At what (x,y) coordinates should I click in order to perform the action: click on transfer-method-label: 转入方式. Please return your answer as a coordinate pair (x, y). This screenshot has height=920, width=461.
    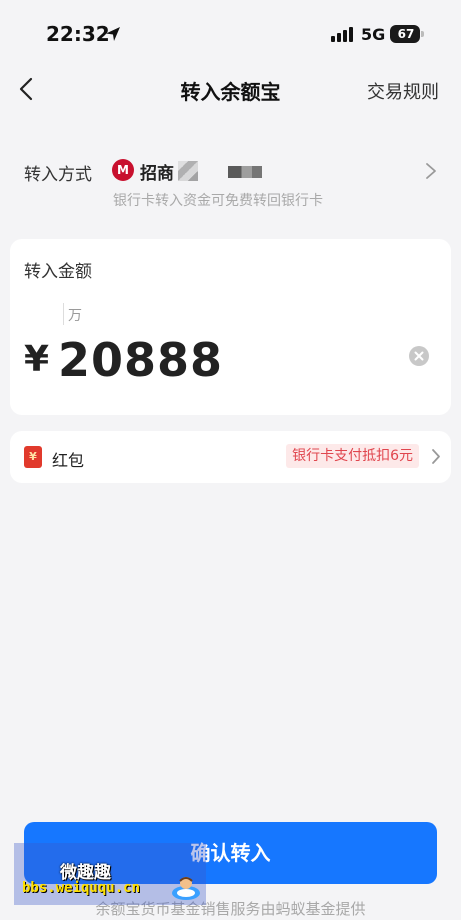
    Looking at the image, I should click on (58, 175).